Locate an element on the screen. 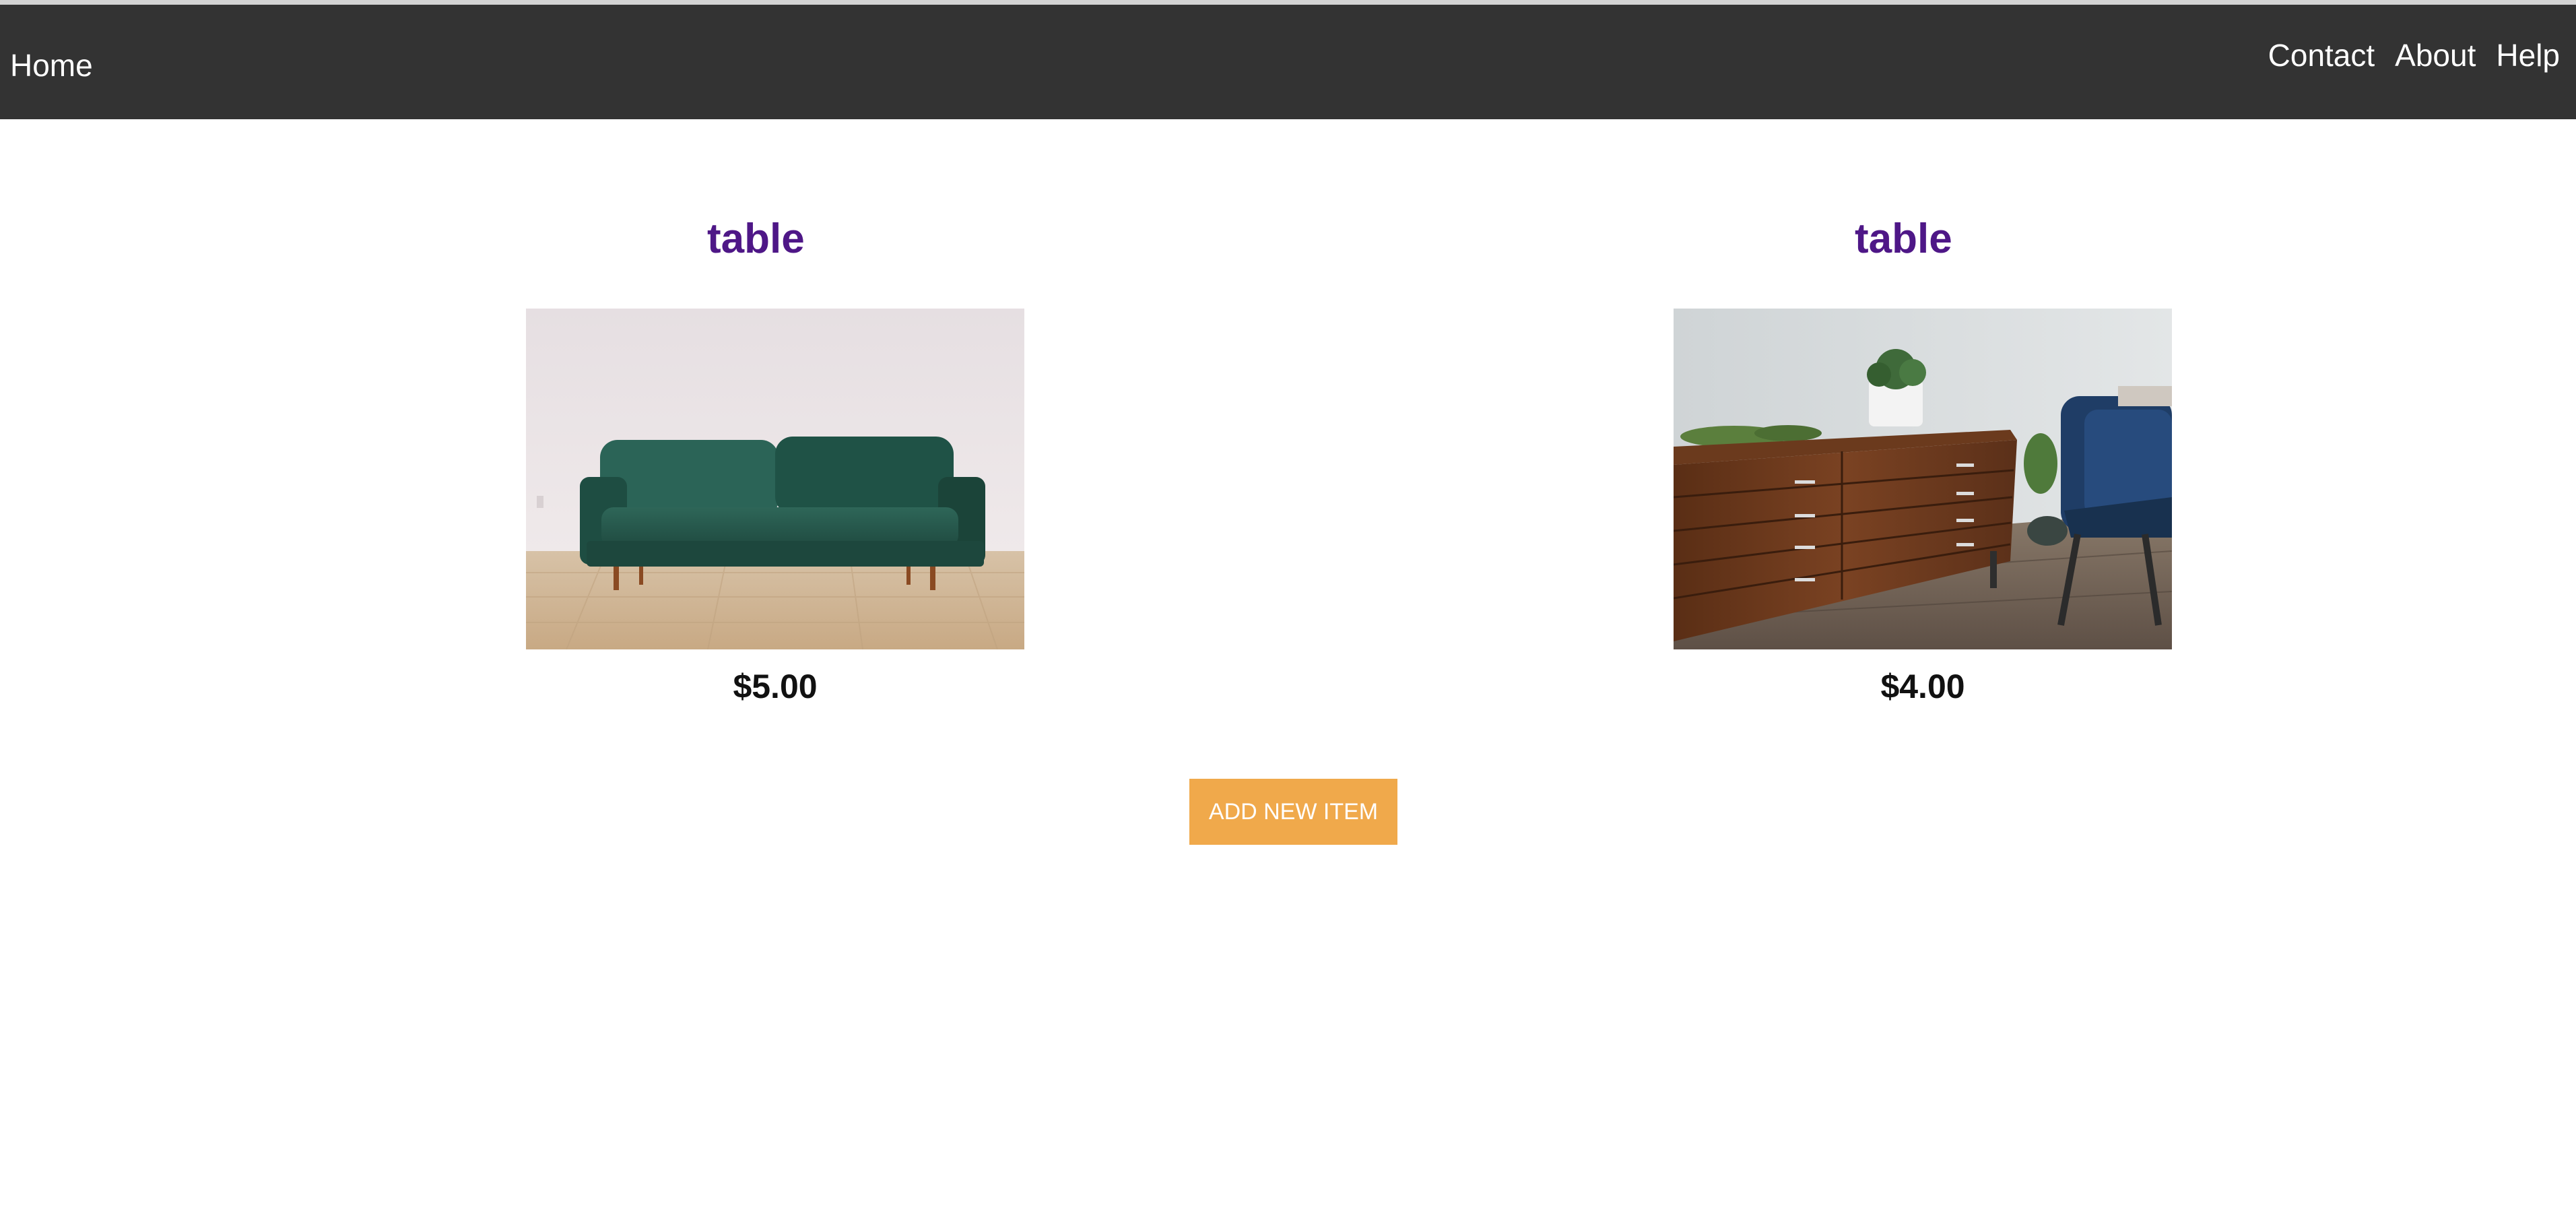 The height and width of the screenshot is (1218, 2576). item-image-sofa is located at coordinates (775, 479).